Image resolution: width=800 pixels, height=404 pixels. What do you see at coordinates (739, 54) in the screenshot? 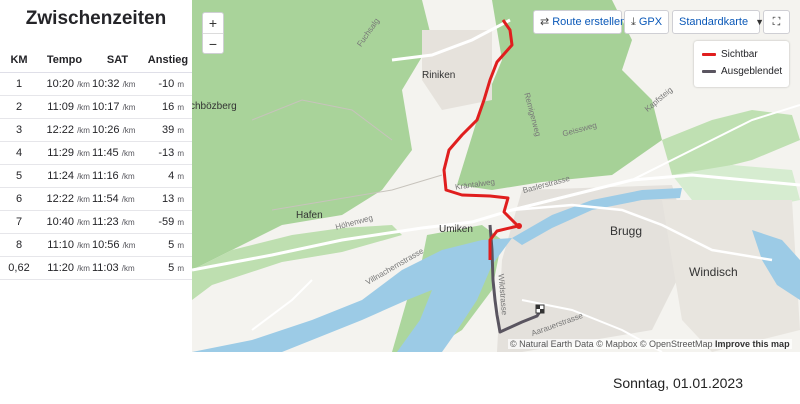
I see `legend-visible-label: Sichtbar` at bounding box center [739, 54].